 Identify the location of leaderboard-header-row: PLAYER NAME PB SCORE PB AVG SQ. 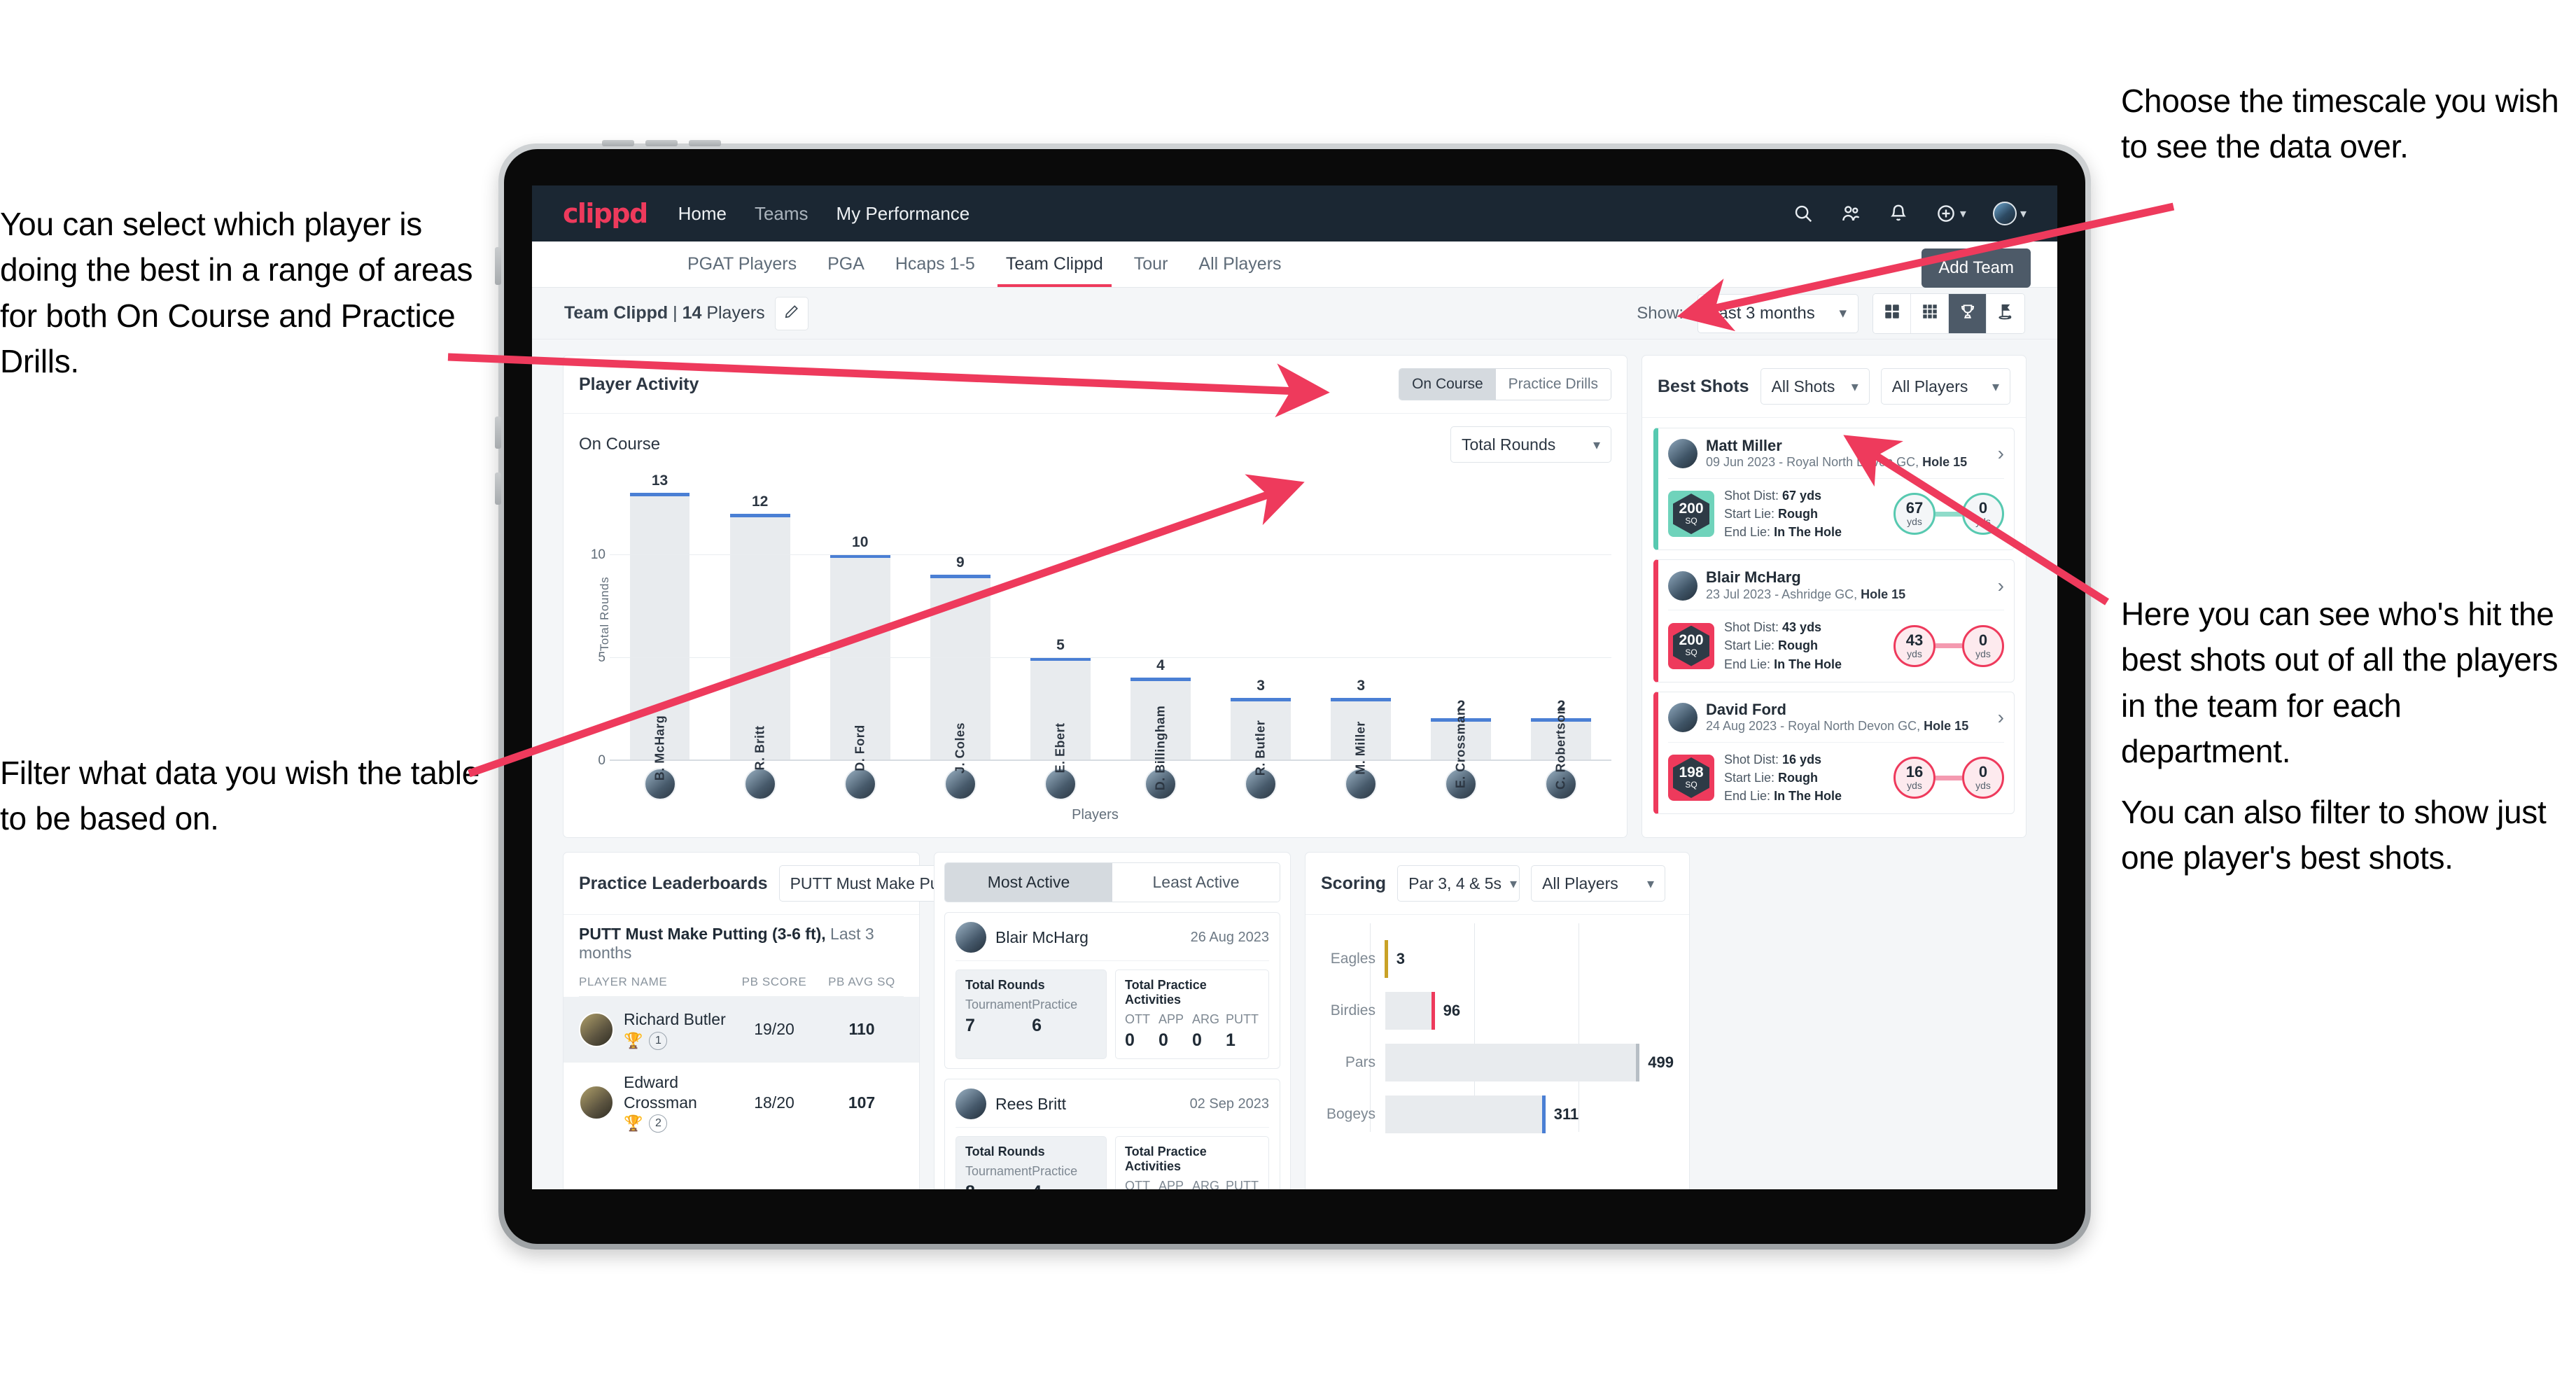
(741, 982).